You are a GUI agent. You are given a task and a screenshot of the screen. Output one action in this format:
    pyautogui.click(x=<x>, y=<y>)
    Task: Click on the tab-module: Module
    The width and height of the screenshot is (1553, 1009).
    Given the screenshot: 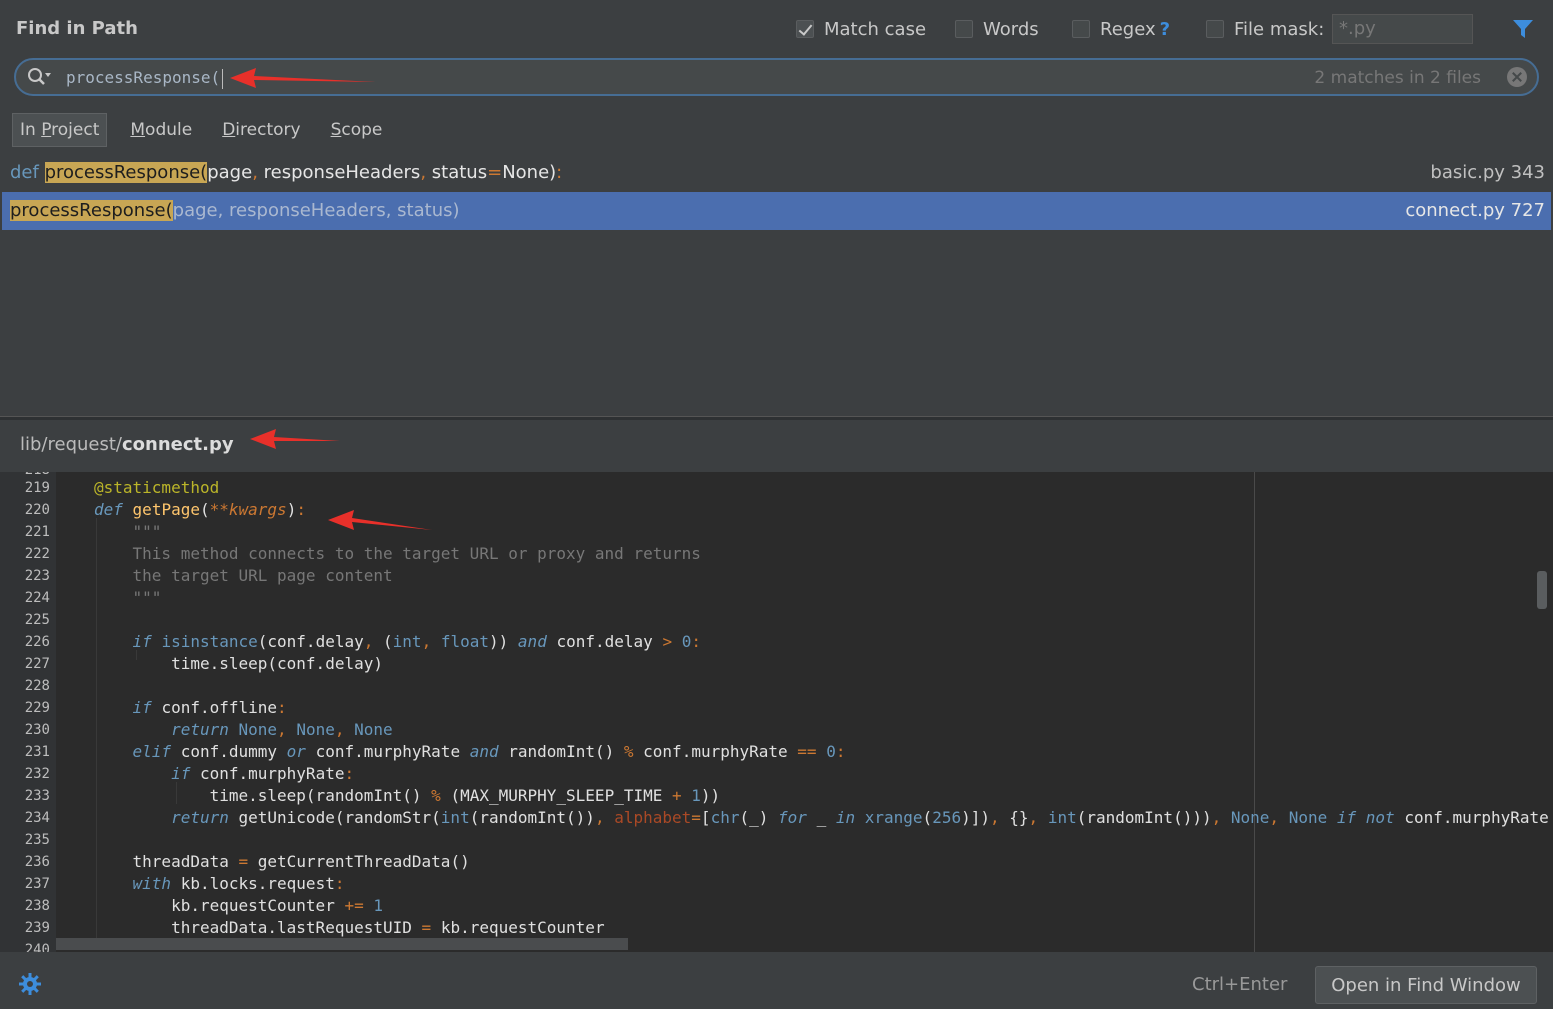 What is the action you would take?
    pyautogui.click(x=161, y=130)
    